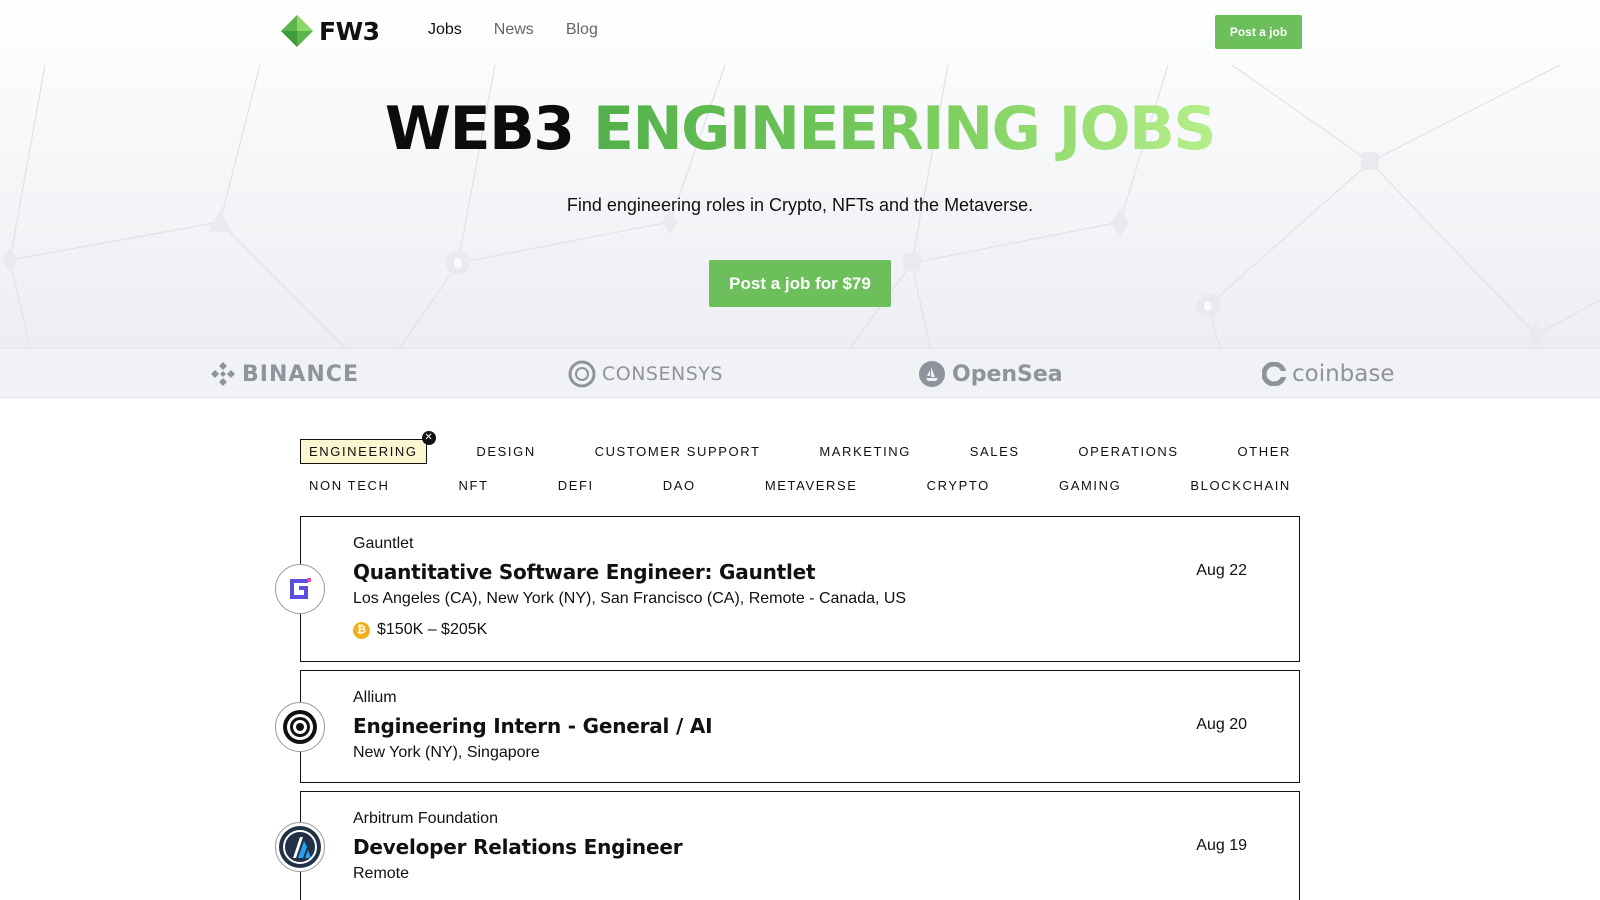 The image size is (1600, 900). Describe the element at coordinates (582, 374) in the screenshot. I see `consensys-icon` at that location.